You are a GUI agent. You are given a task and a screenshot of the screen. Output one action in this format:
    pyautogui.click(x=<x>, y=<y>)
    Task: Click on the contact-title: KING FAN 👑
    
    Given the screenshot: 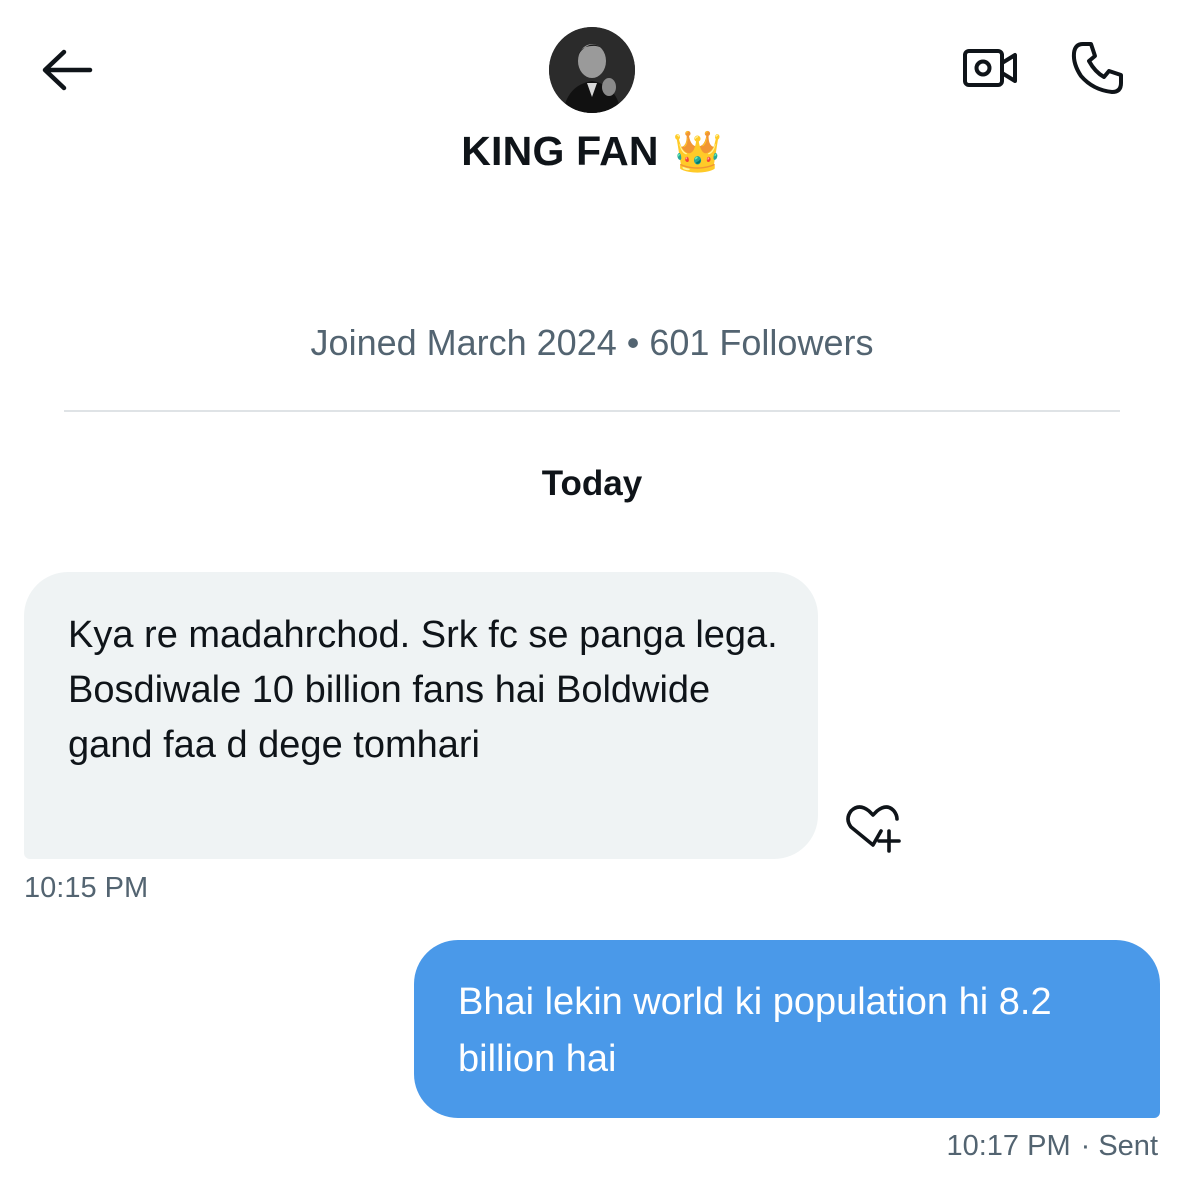 What is the action you would take?
    pyautogui.click(x=592, y=151)
    